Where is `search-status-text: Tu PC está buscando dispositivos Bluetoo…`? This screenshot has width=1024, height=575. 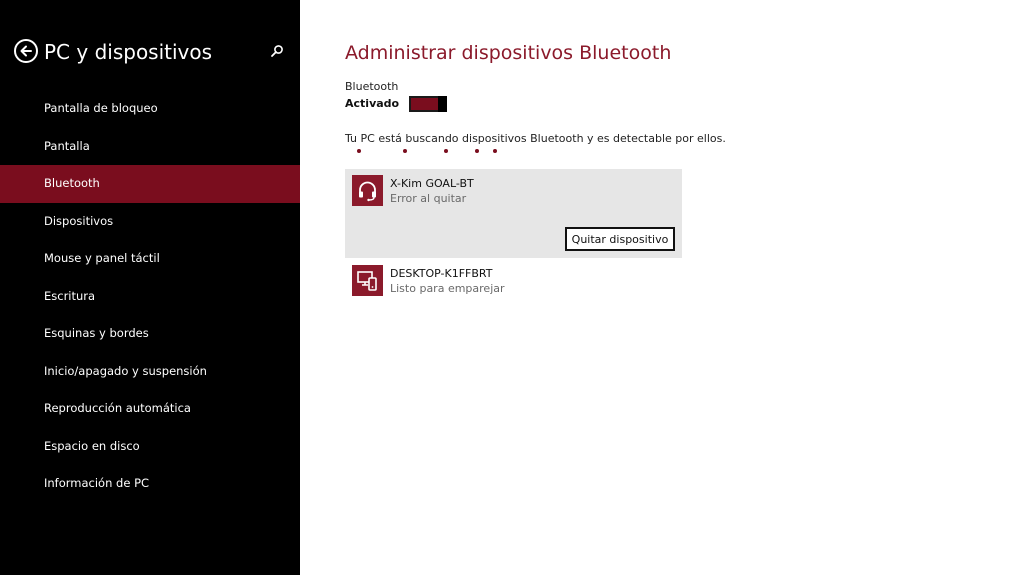
search-status-text: Tu PC está buscando dispositivos Bluetoo… is located at coordinates (535, 138).